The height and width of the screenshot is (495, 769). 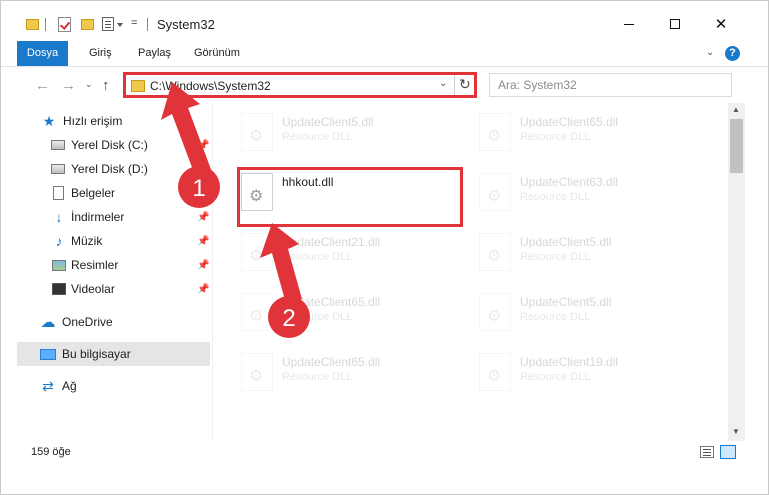 I want to click on refresh-icon: ↻, so click(x=465, y=84).